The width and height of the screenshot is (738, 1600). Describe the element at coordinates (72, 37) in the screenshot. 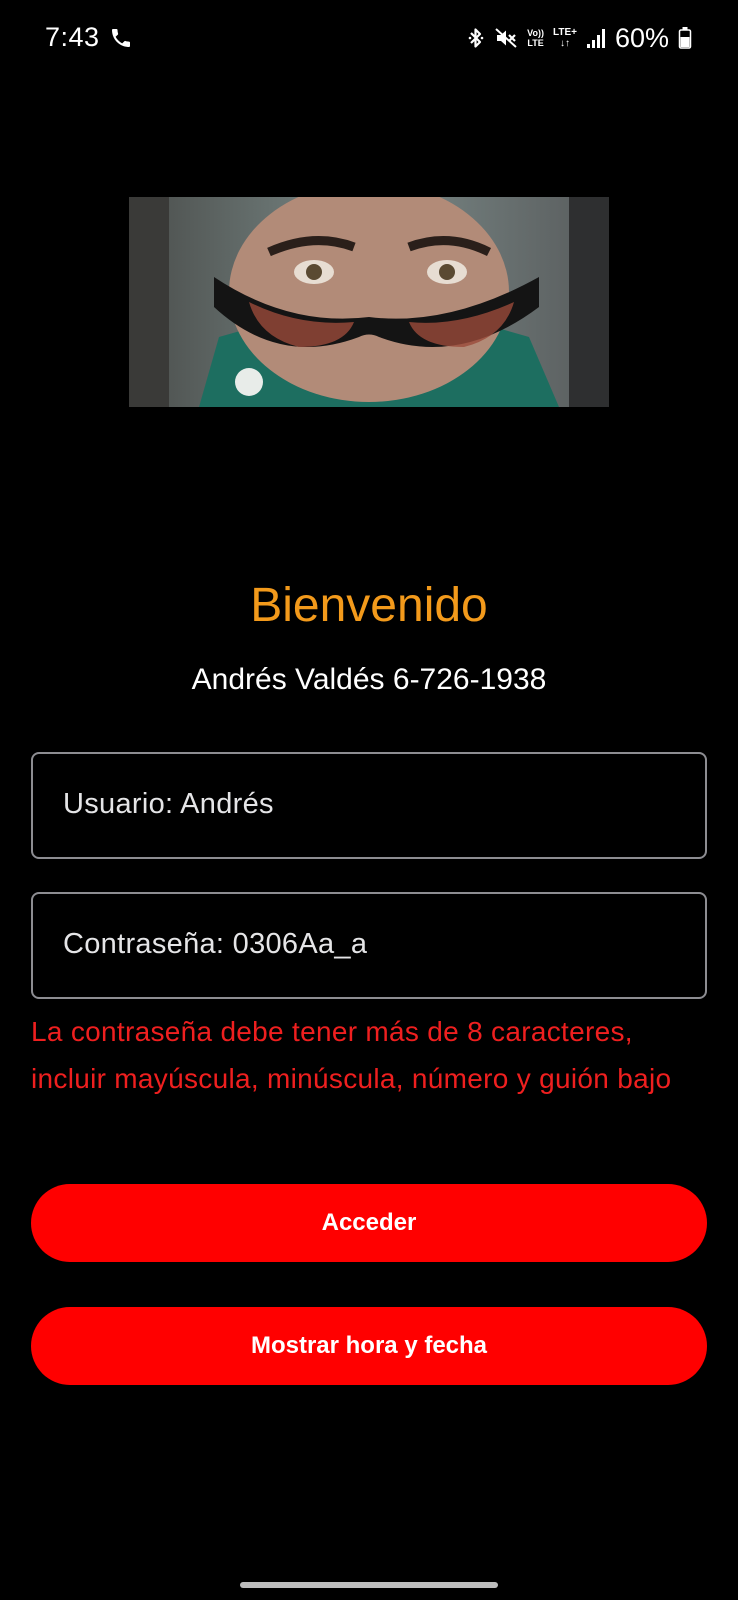

I see `status-time: 7:43` at that location.